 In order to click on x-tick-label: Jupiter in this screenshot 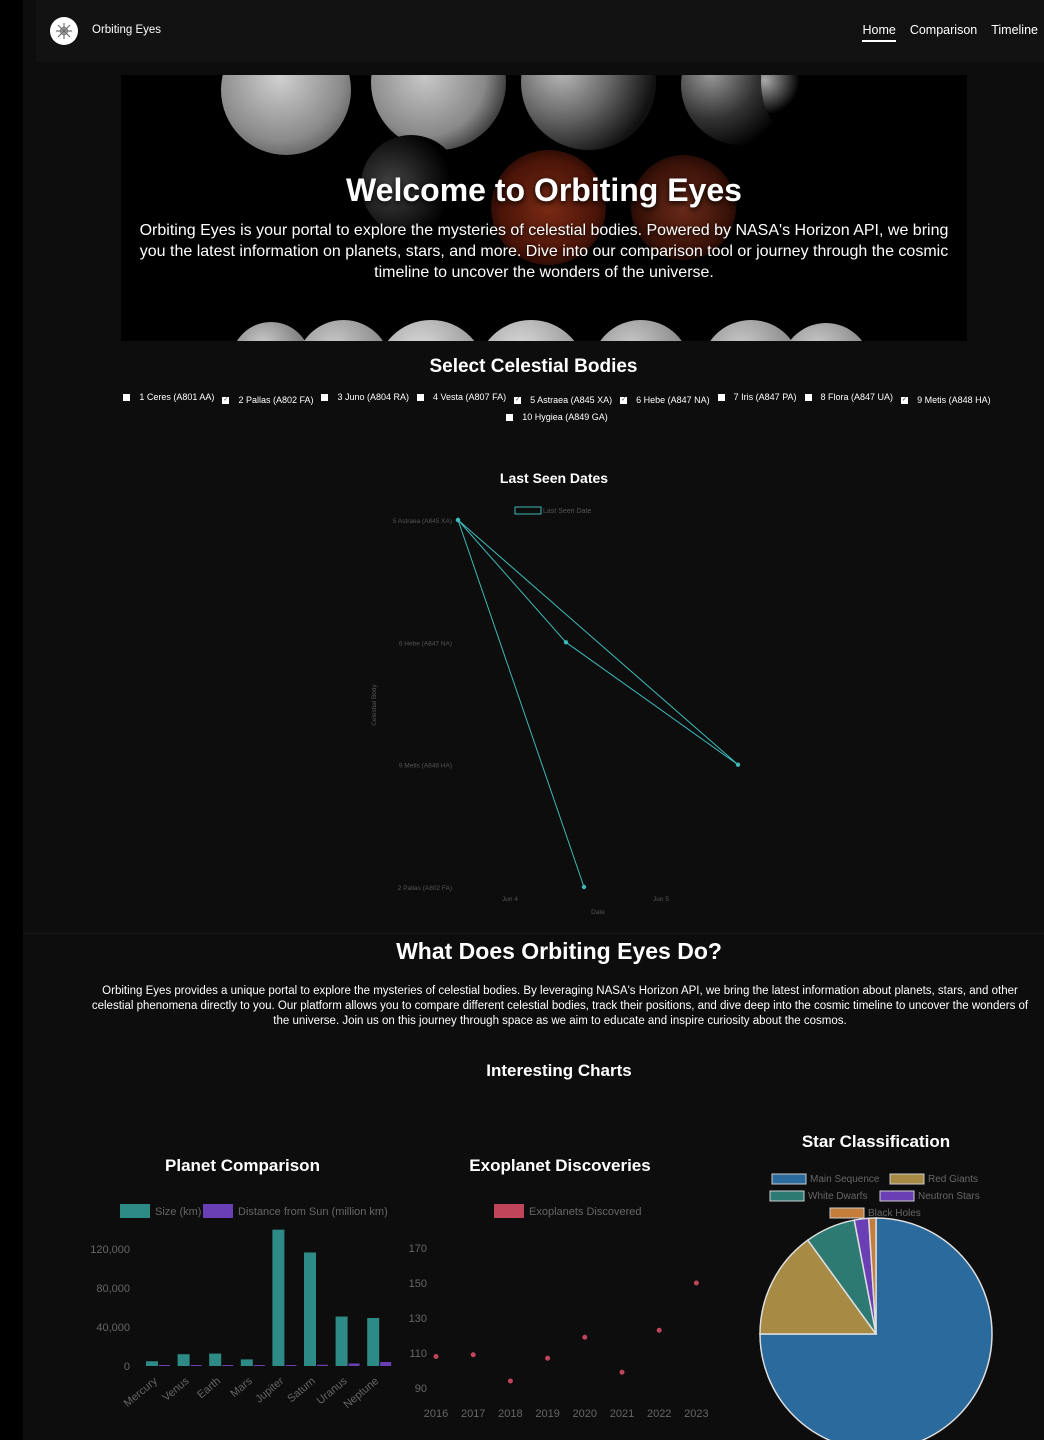, I will do `click(269, 1390)`.